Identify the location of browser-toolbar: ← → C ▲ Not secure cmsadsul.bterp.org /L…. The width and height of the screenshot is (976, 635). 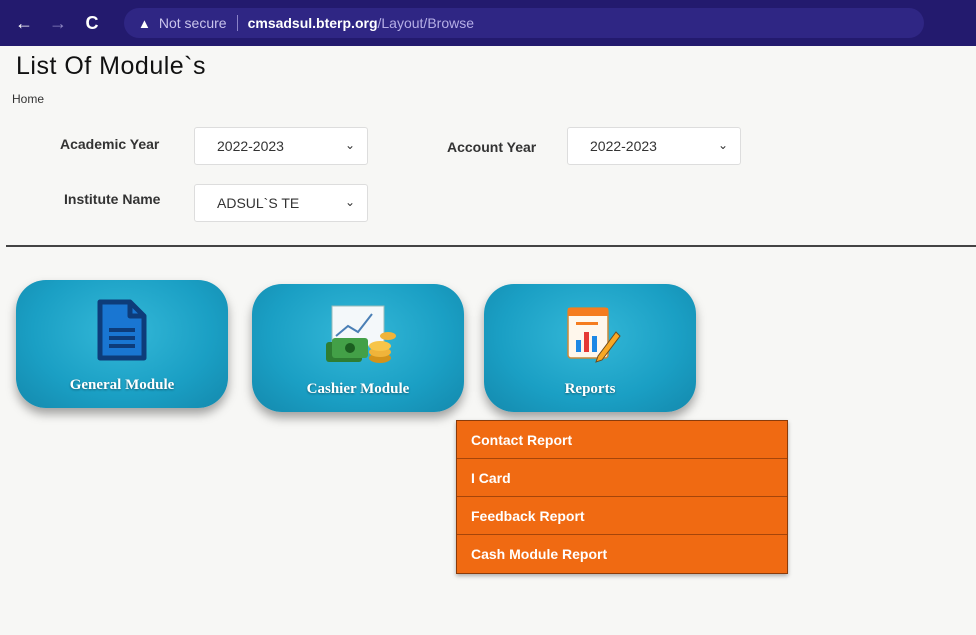
(488, 23).